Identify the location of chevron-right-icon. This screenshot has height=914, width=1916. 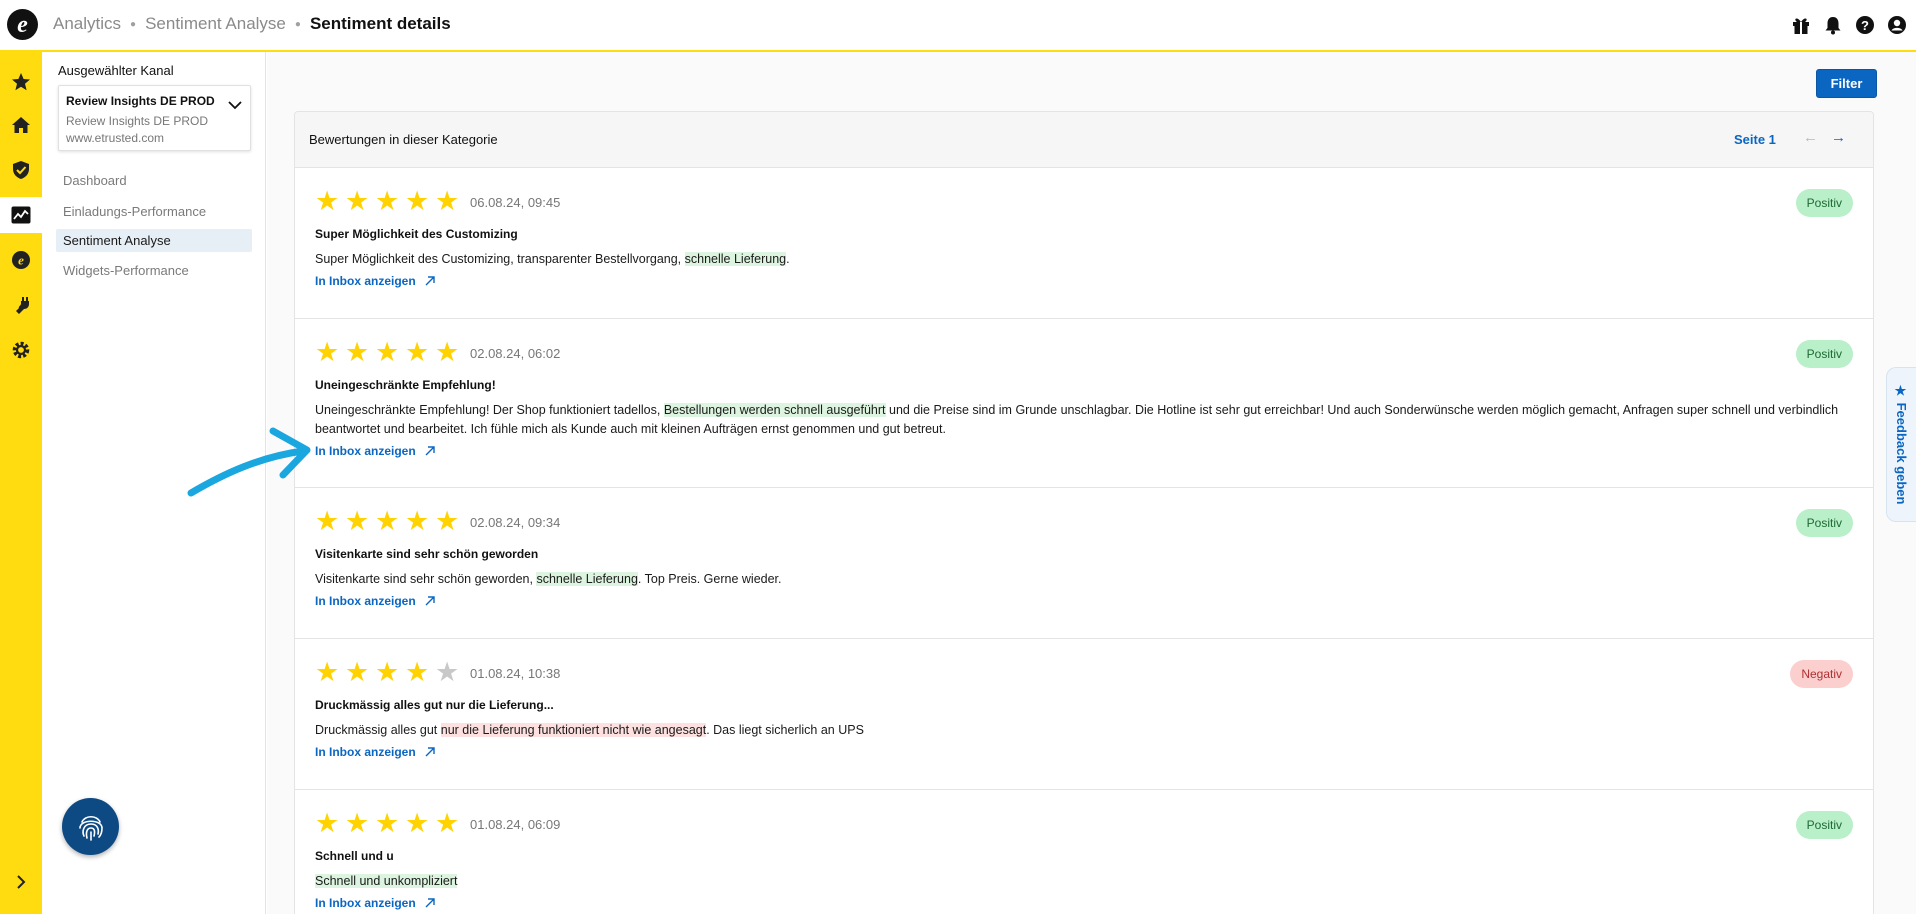
(21, 882).